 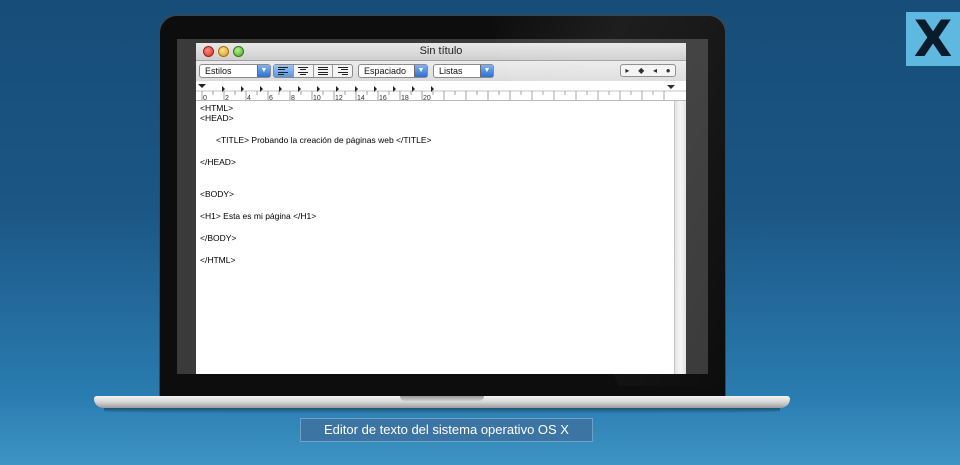 What do you see at coordinates (249, 98) in the screenshot?
I see `ruler-label: 4` at bounding box center [249, 98].